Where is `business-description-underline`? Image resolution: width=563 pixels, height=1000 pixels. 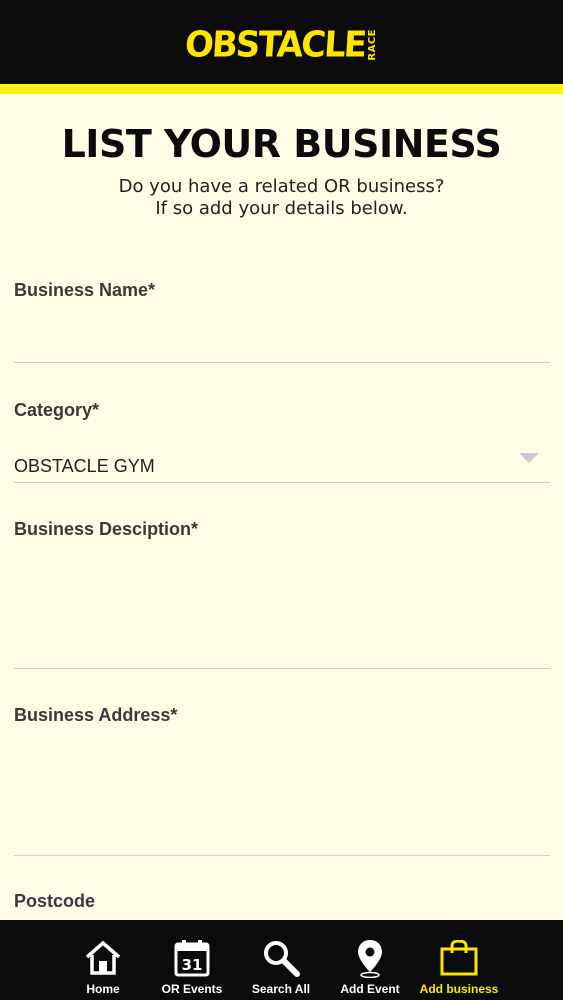 business-description-underline is located at coordinates (282, 668).